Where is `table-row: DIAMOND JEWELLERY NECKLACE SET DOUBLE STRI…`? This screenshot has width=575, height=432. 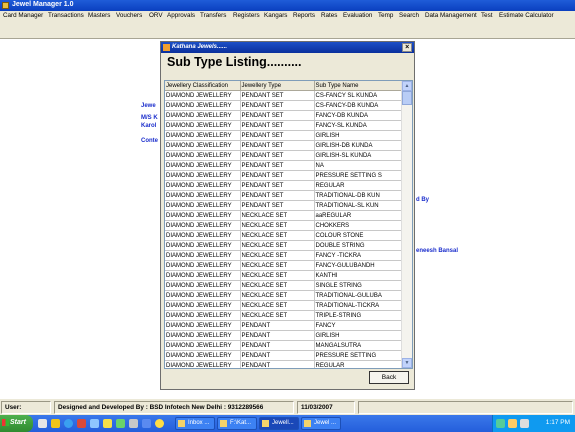 table-row: DIAMOND JEWELLERY NECKLACE SET DOUBLE STRI… is located at coordinates (284, 245).